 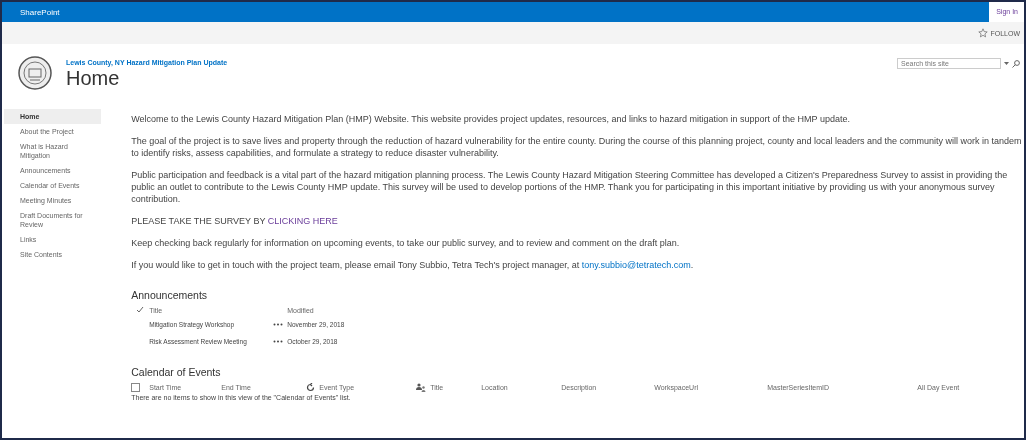 I want to click on seal-logo, so click(x=35, y=73).